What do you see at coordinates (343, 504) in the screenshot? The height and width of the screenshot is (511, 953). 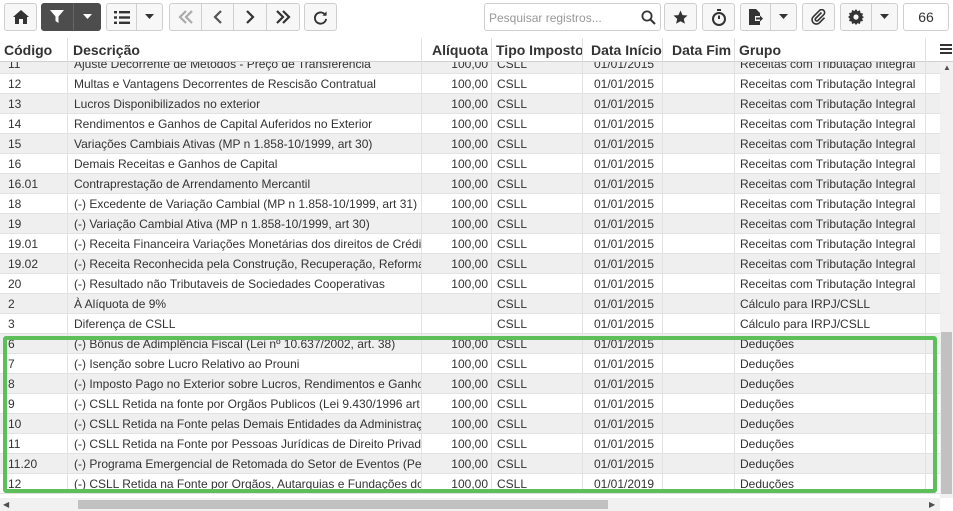 I see `horizontal-scrollbar-thumb` at bounding box center [343, 504].